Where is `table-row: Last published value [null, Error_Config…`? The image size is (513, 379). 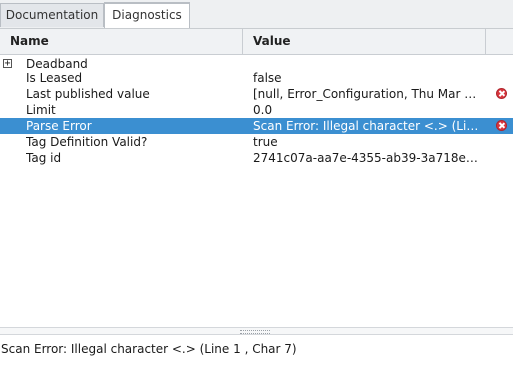 table-row: Last published value [null, Error_Config… is located at coordinates (256, 94).